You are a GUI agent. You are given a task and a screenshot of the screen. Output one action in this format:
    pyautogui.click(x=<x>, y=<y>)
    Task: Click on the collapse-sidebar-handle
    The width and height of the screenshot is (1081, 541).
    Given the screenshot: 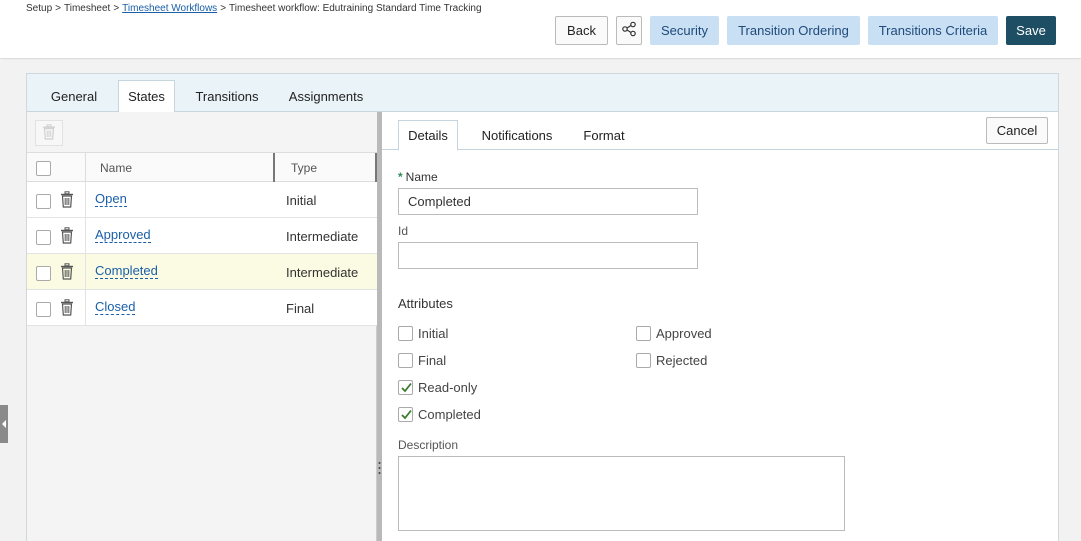 What is the action you would take?
    pyautogui.click(x=4, y=424)
    